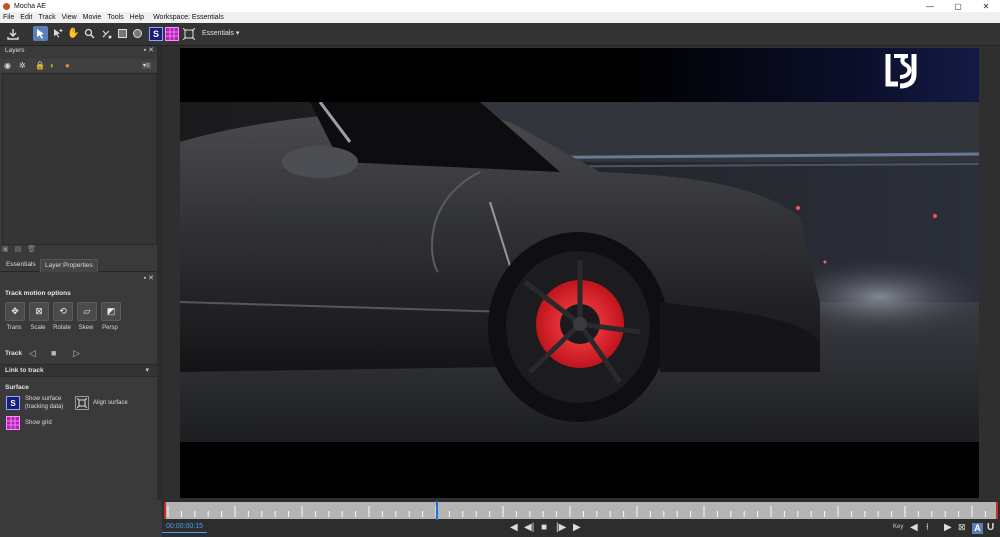  Describe the element at coordinates (544, 527) in the screenshot. I see `stop-icon: ■` at that location.